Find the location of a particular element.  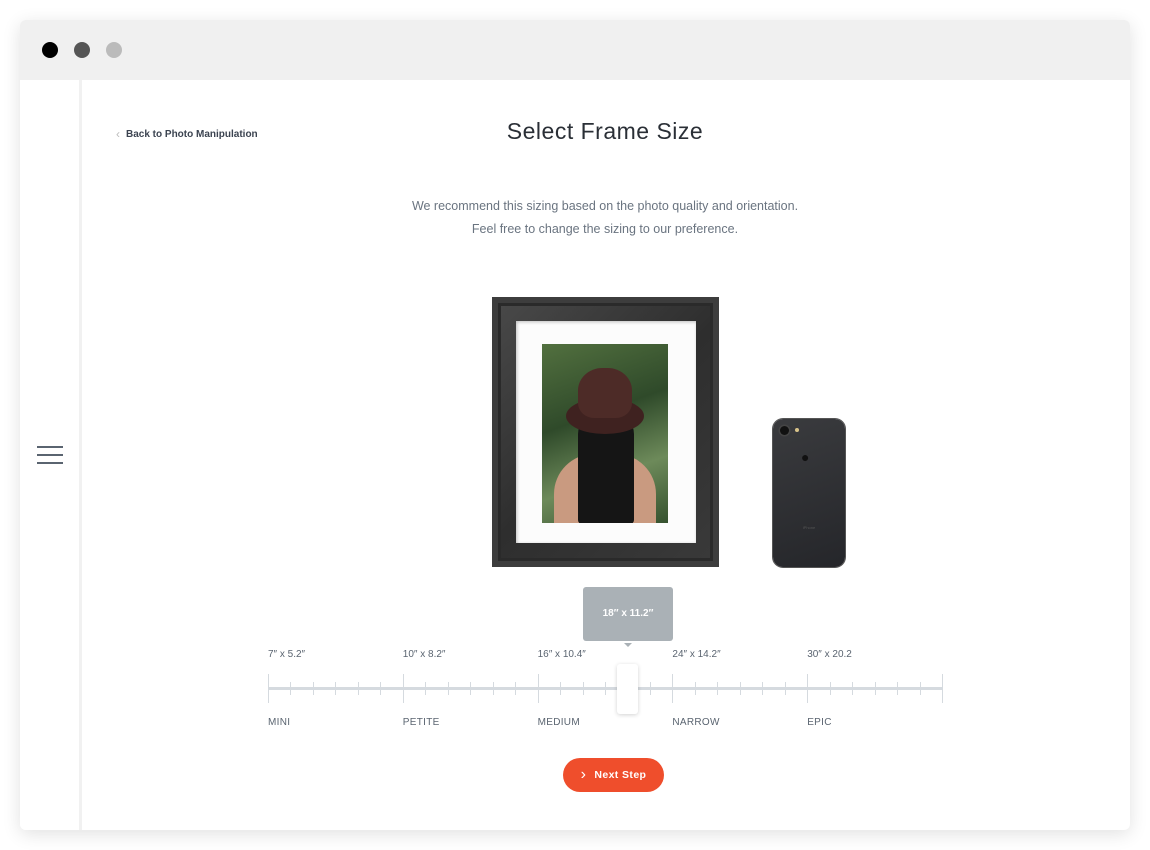

stop-size-label: 10″ x 8.2″ is located at coordinates (424, 654).